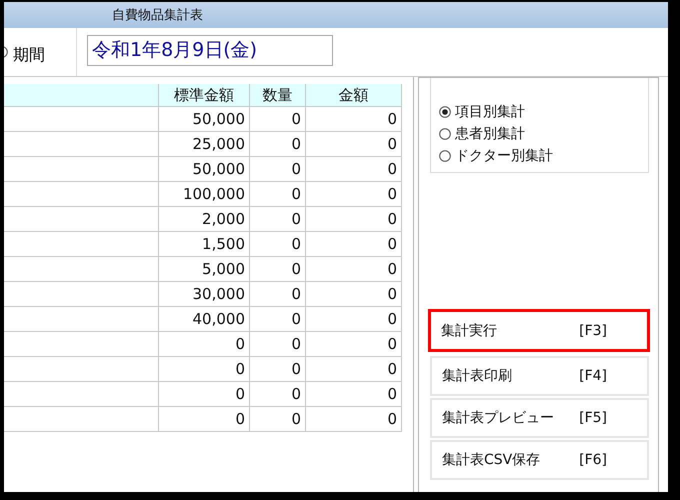  I want to click on table-cell: 5,000, so click(204, 269).